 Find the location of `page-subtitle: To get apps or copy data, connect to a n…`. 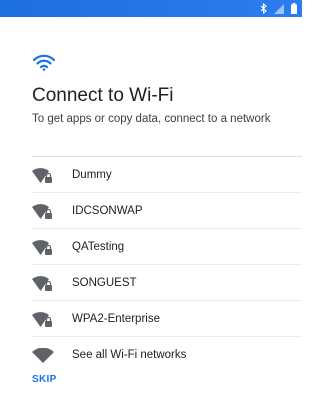

page-subtitle: To get apps or copy data, connect to a n… is located at coordinates (151, 119).